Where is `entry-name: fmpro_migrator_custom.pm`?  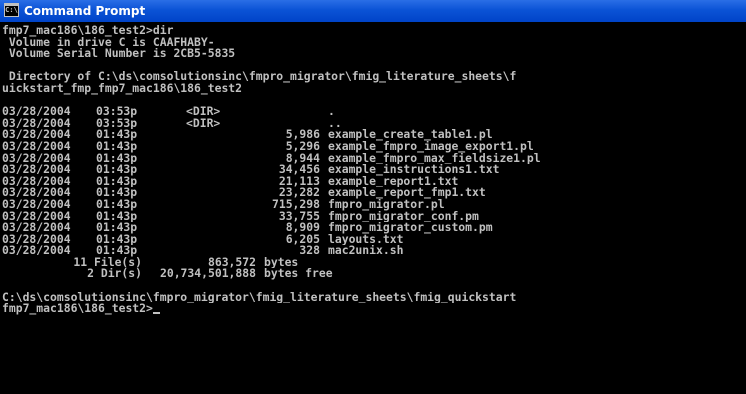 entry-name: fmpro_migrator_custom.pm is located at coordinates (410, 228).